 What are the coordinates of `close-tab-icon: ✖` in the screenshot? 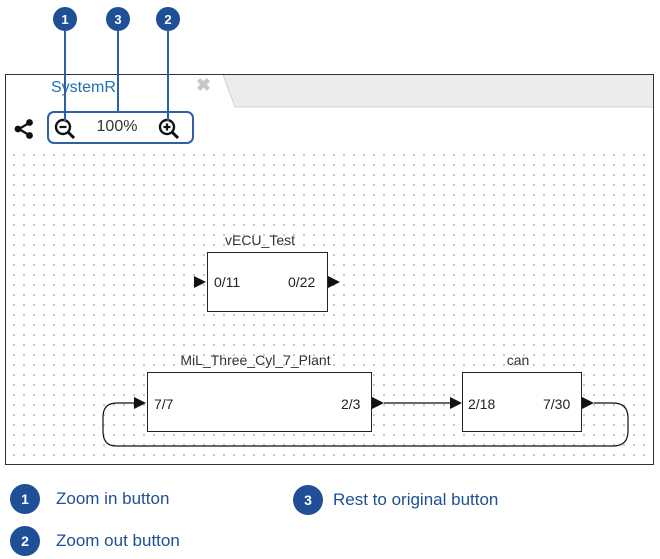 It's located at (203, 85).